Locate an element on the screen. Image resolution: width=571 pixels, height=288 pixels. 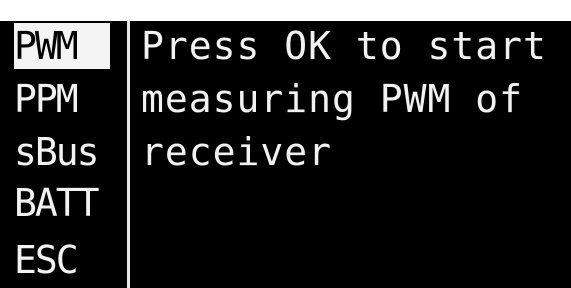
message-line: measuring PWM of is located at coordinates (332, 99).